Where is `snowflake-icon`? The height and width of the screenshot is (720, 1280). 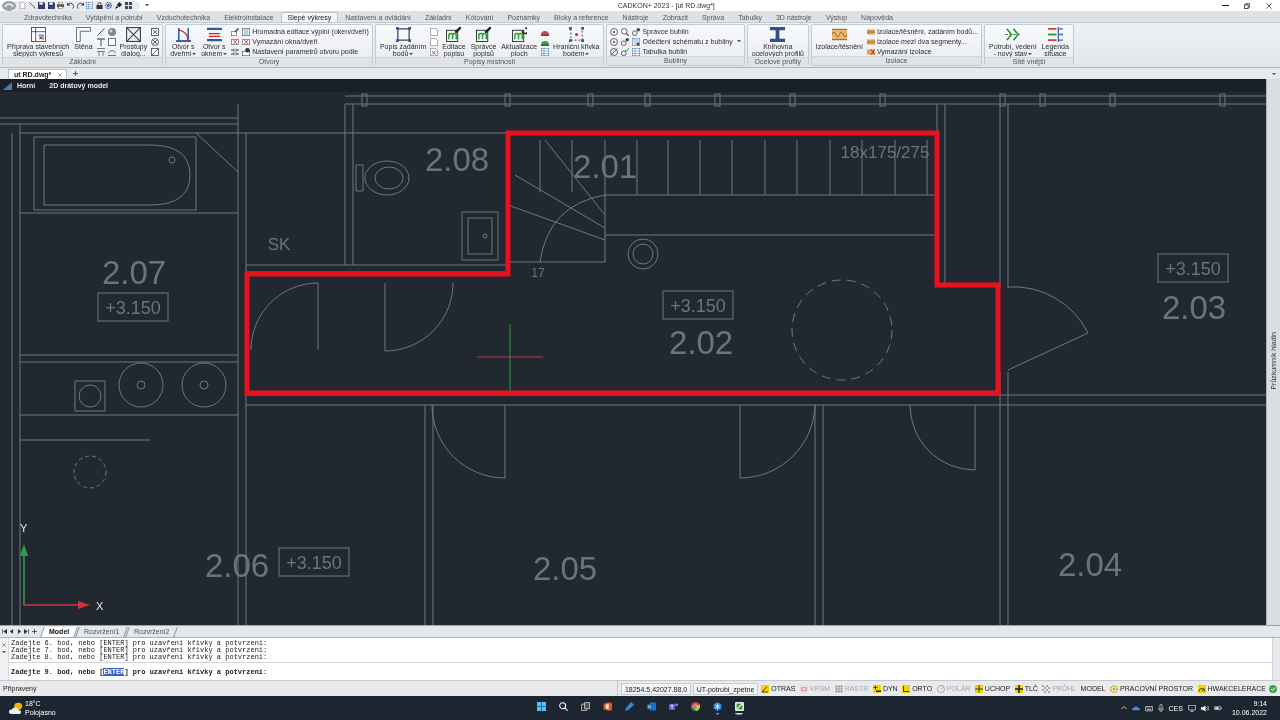 snowflake-icon is located at coordinates (717, 706).